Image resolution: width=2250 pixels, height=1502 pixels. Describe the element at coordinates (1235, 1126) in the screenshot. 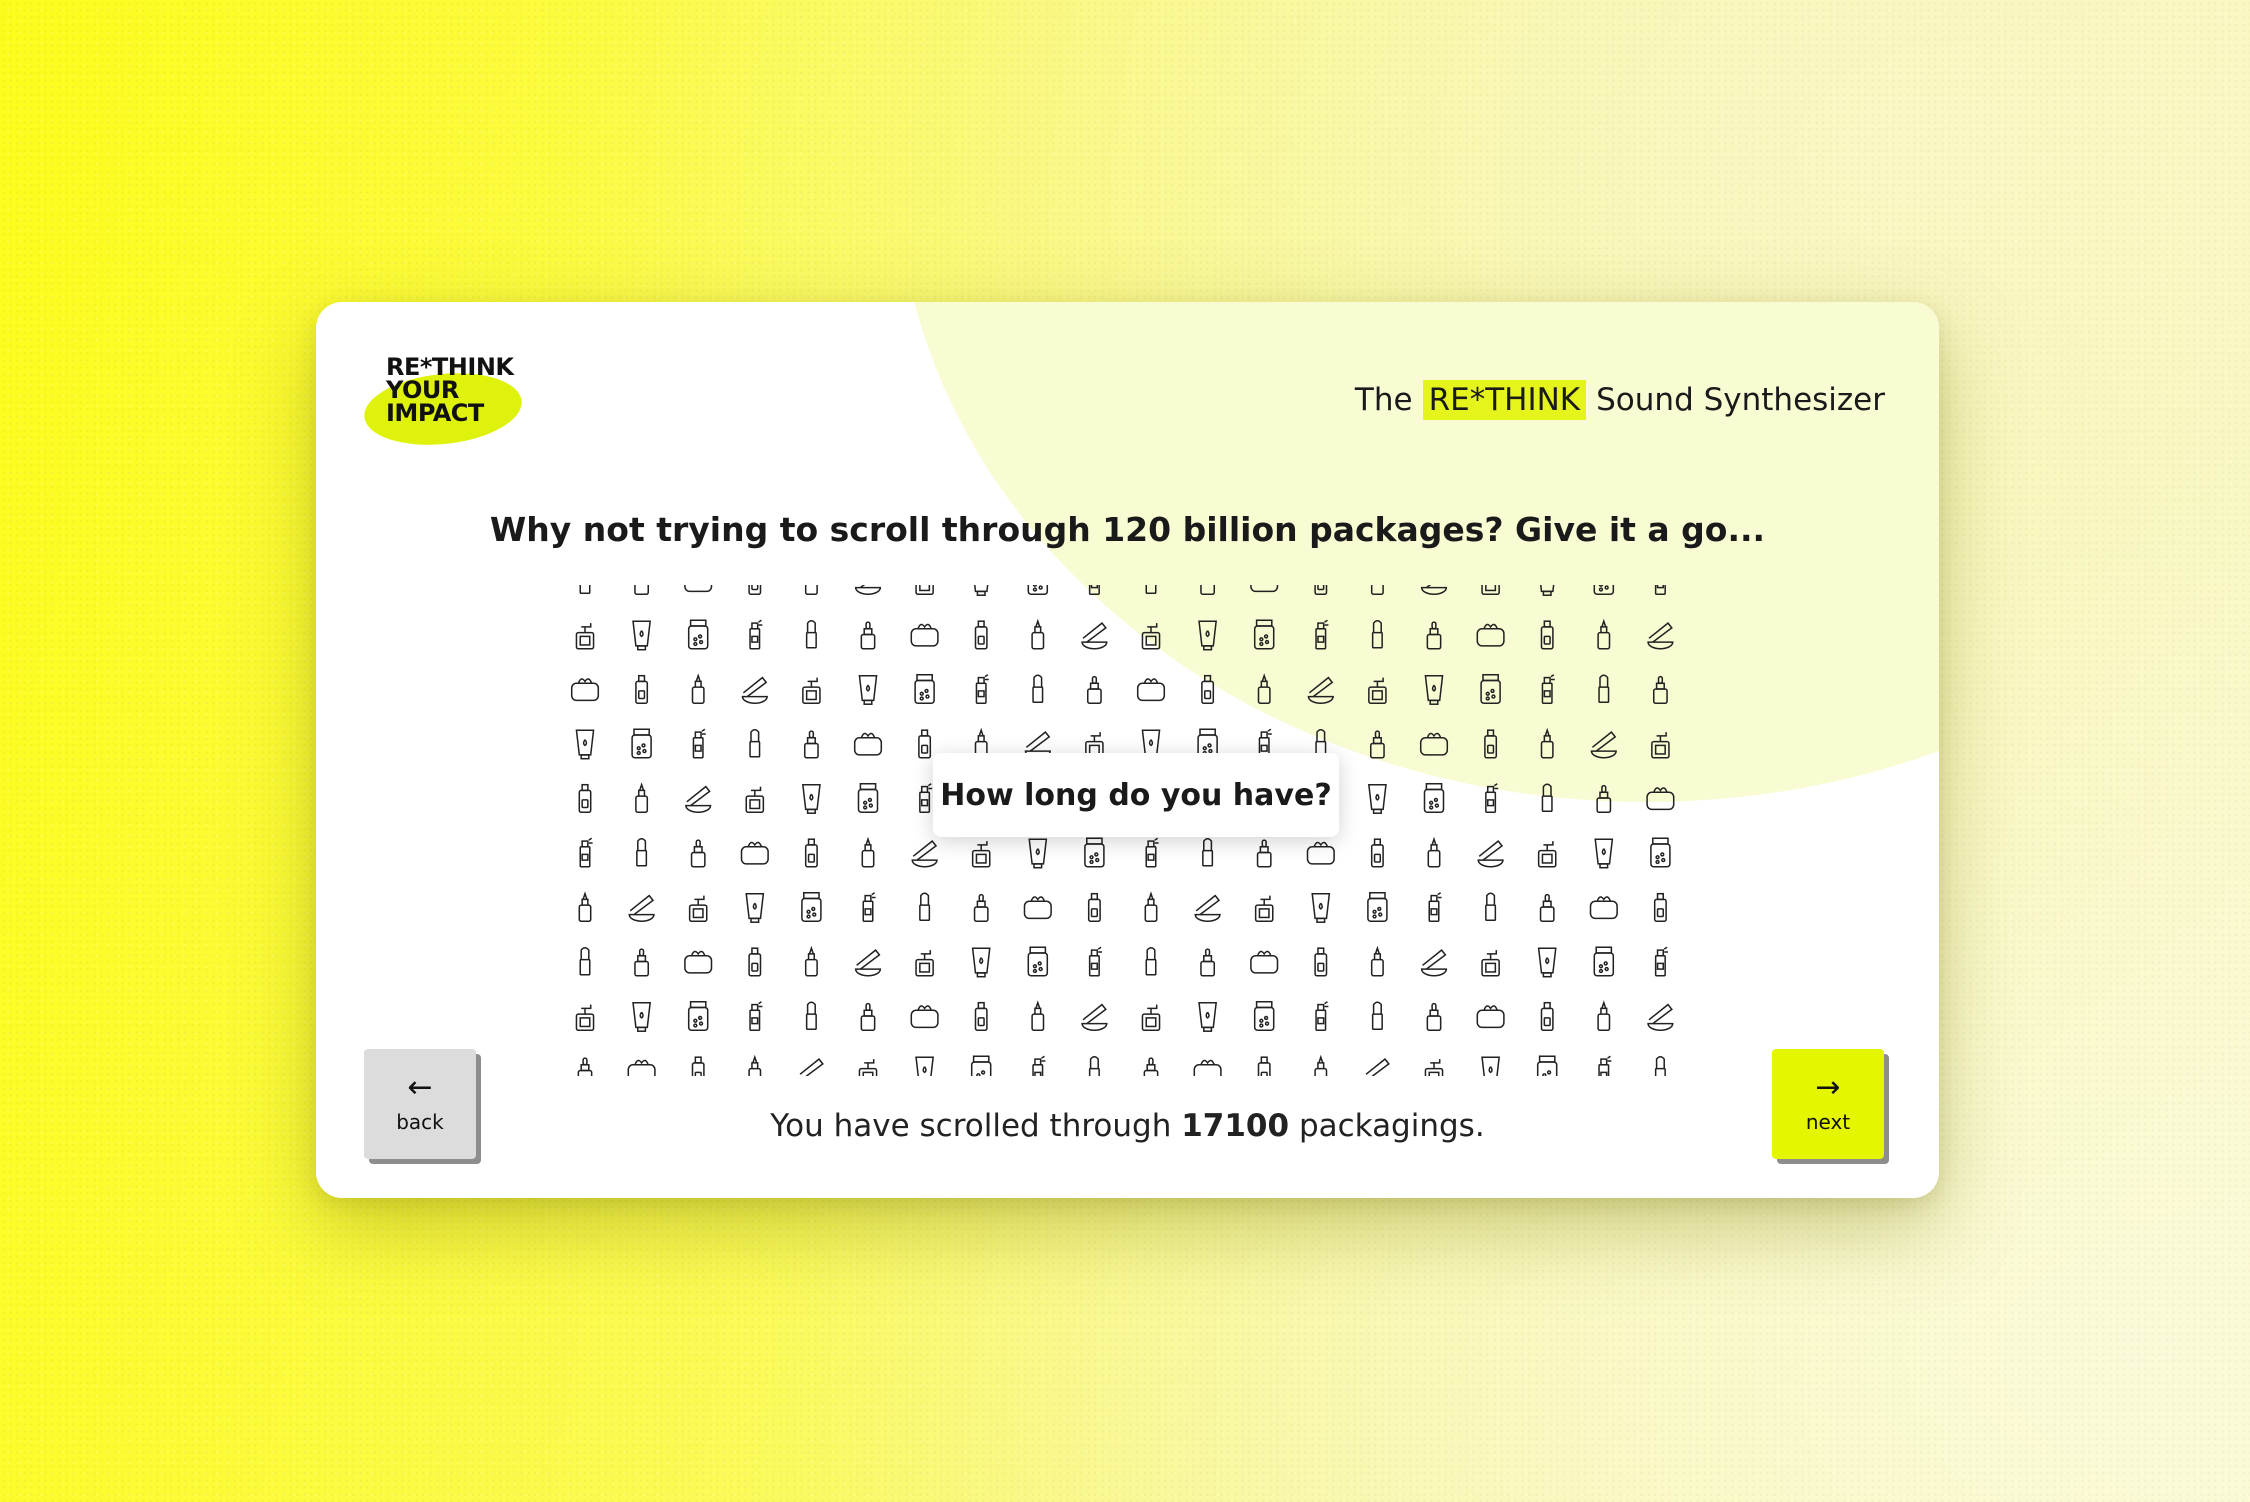

I see `status-count: 17100` at that location.